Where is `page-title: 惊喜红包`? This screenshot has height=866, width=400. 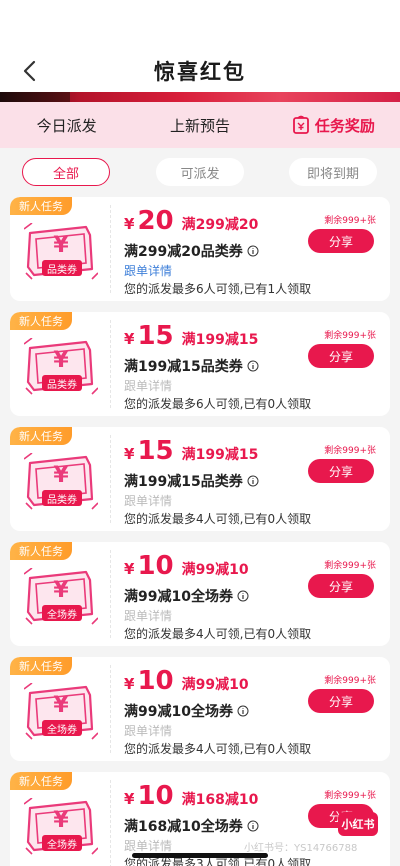 page-title: 惊喜红包 is located at coordinates (200, 72).